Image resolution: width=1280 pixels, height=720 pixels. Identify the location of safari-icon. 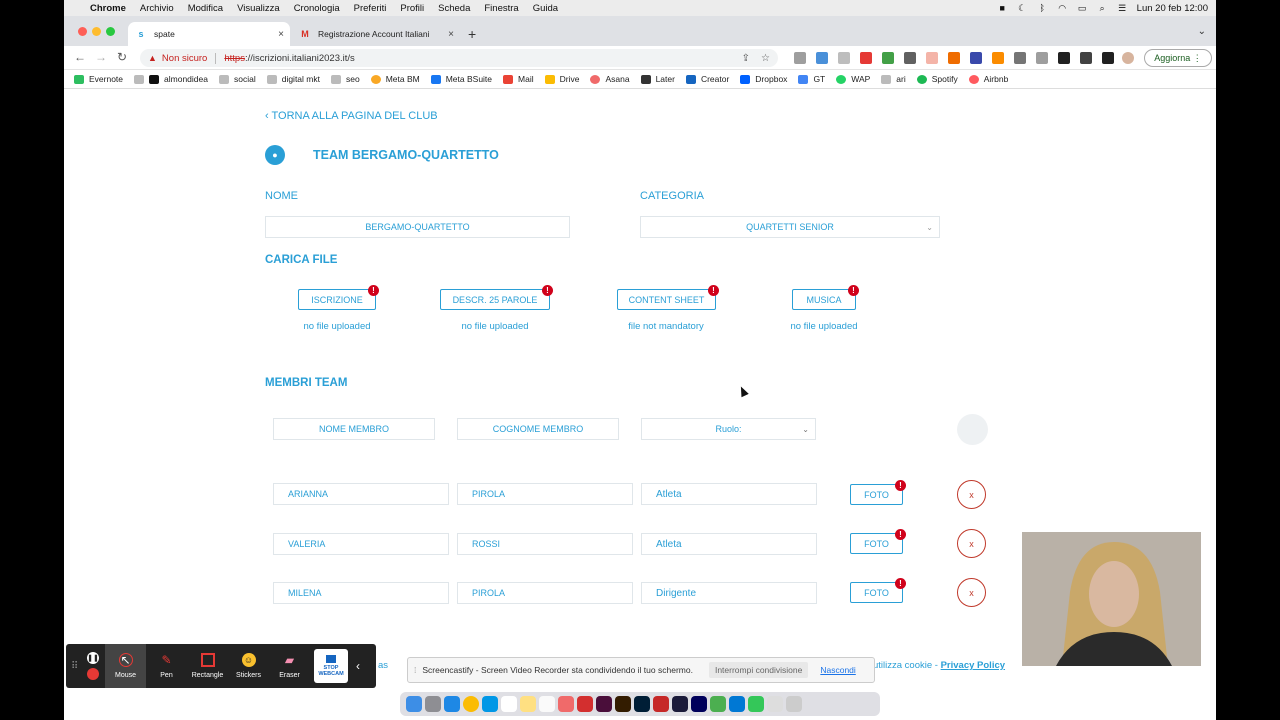
(490, 704).